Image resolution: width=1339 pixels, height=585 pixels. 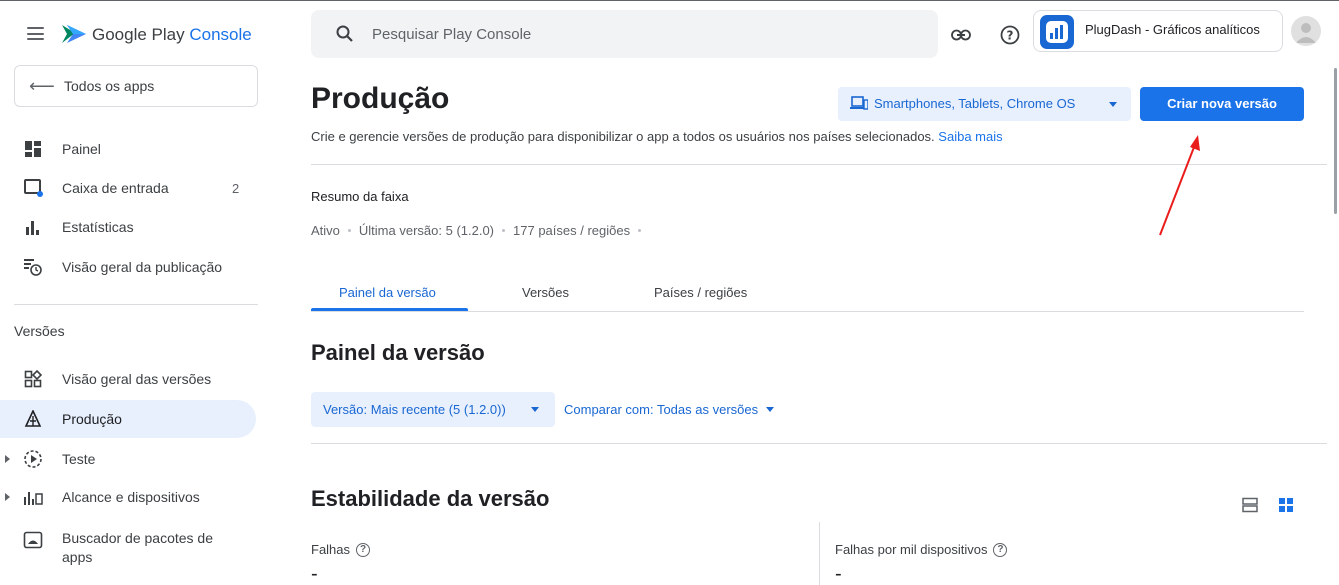 I want to click on search-icon, so click(x=344, y=33).